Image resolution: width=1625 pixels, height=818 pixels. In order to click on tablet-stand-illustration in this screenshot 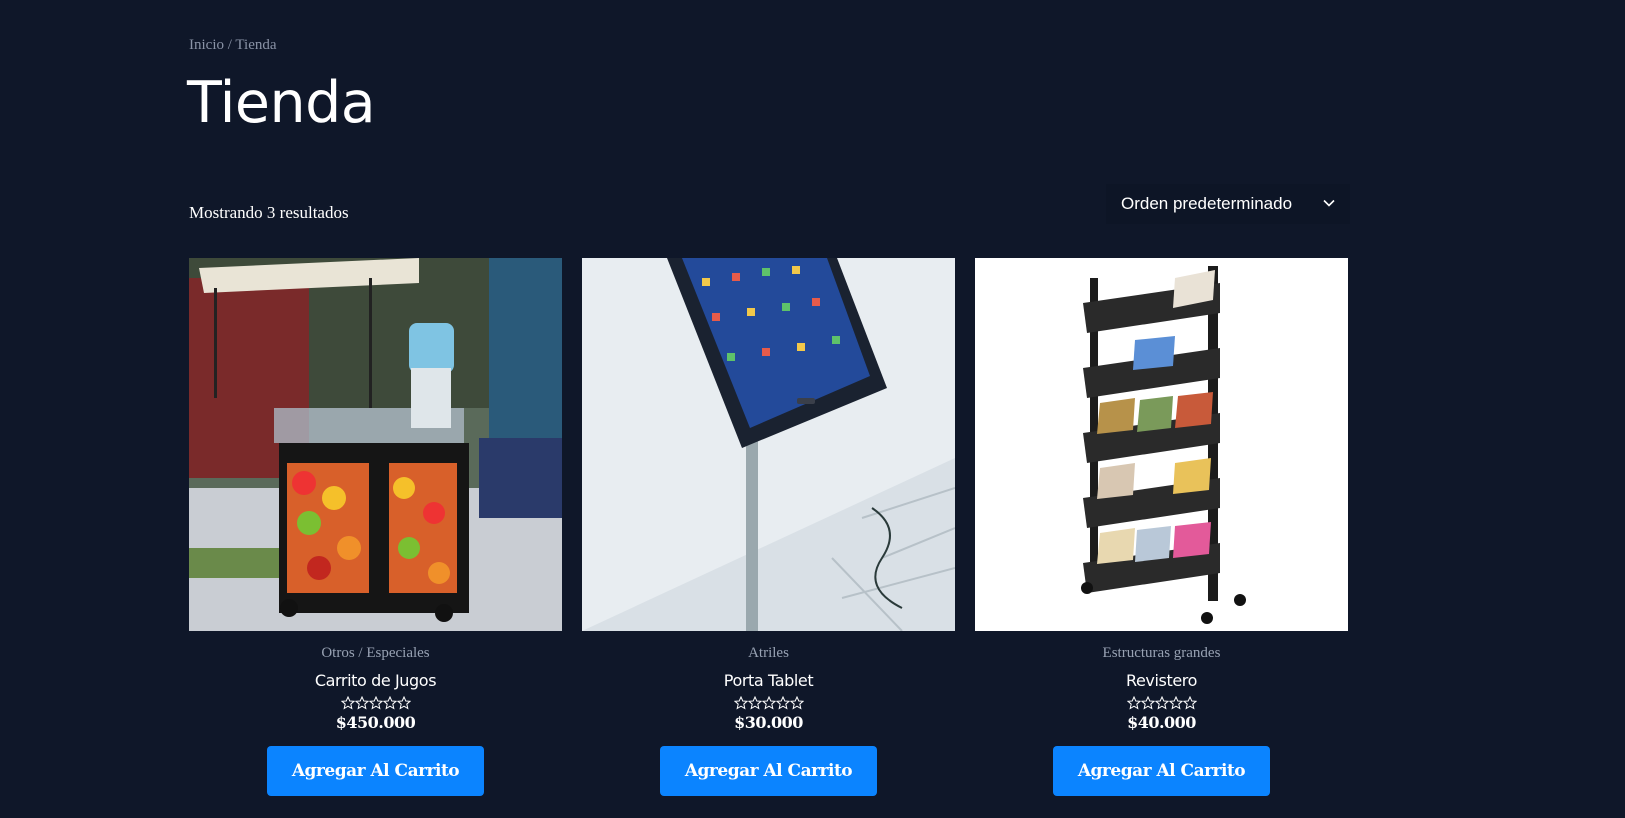, I will do `click(768, 444)`.